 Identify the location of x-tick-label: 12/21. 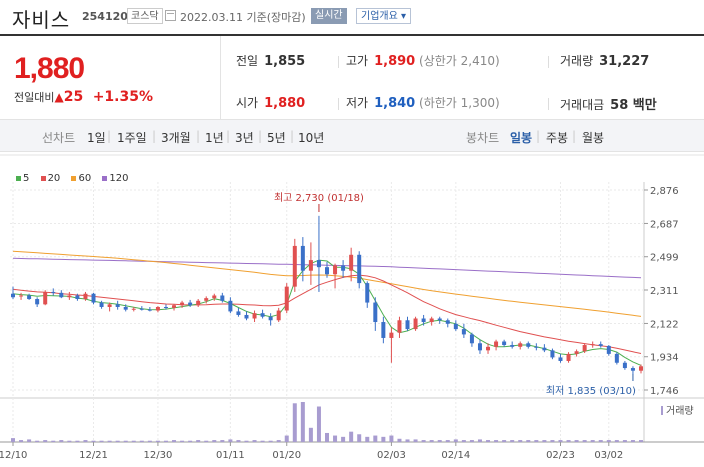
(93, 455).